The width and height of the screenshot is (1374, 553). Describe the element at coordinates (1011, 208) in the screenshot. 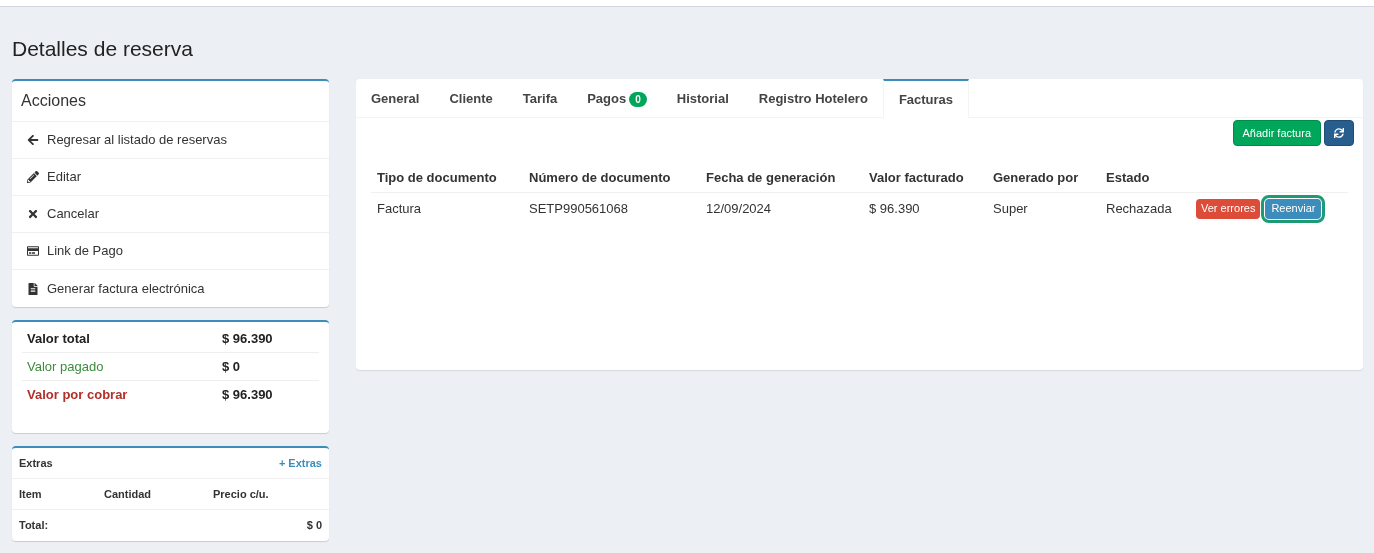

I see `table-cell-text: Super` at that location.